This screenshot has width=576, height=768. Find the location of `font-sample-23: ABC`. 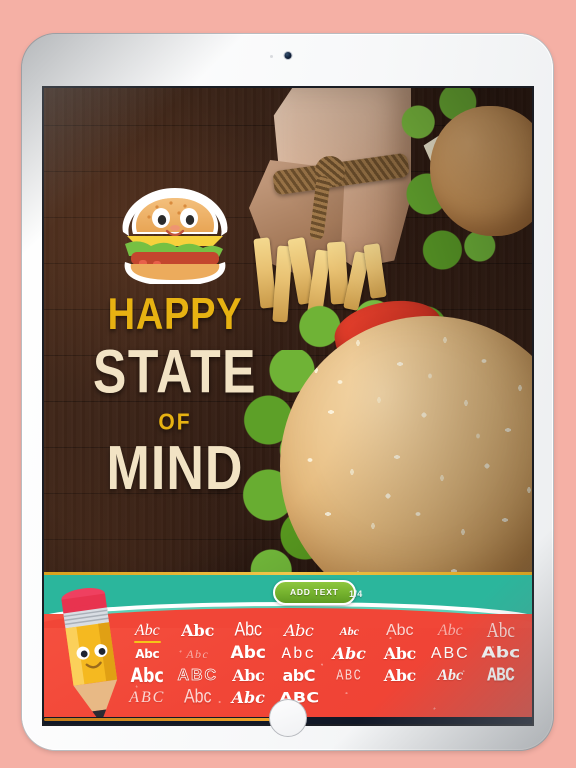

font-sample-23: ABC is located at coordinates (500, 677).